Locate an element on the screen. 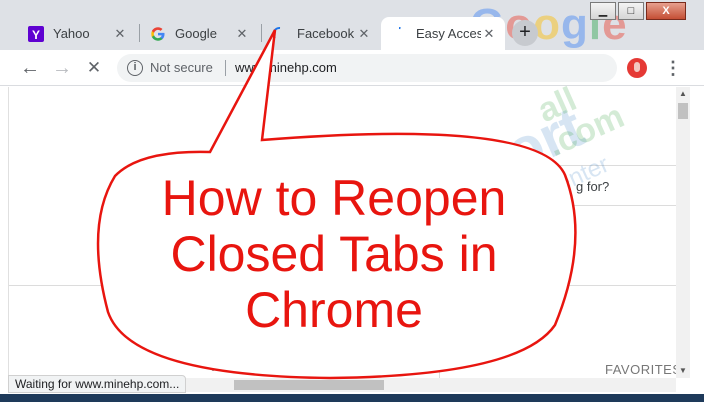  callout-line-3: Chrome is located at coordinates (334, 310).